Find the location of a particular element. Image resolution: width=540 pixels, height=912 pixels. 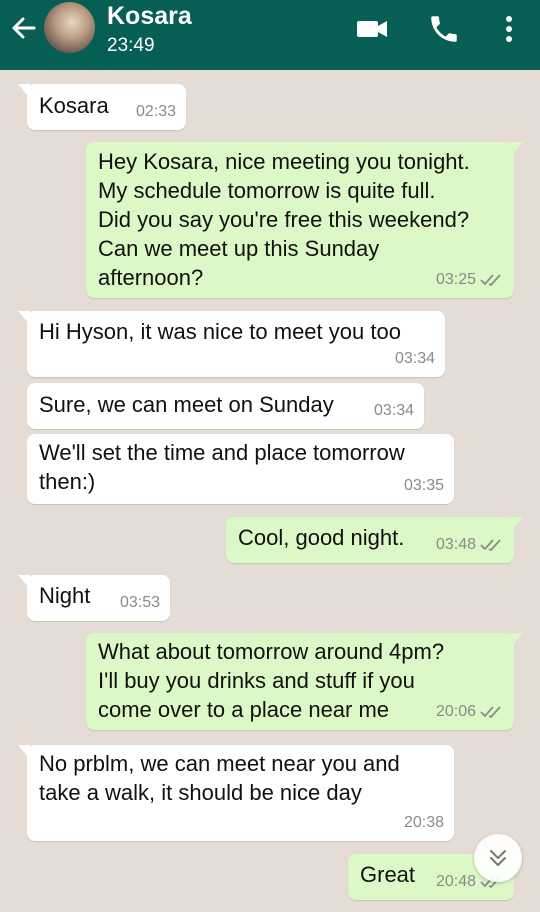

double-chevron-down-icon is located at coordinates (498, 858).